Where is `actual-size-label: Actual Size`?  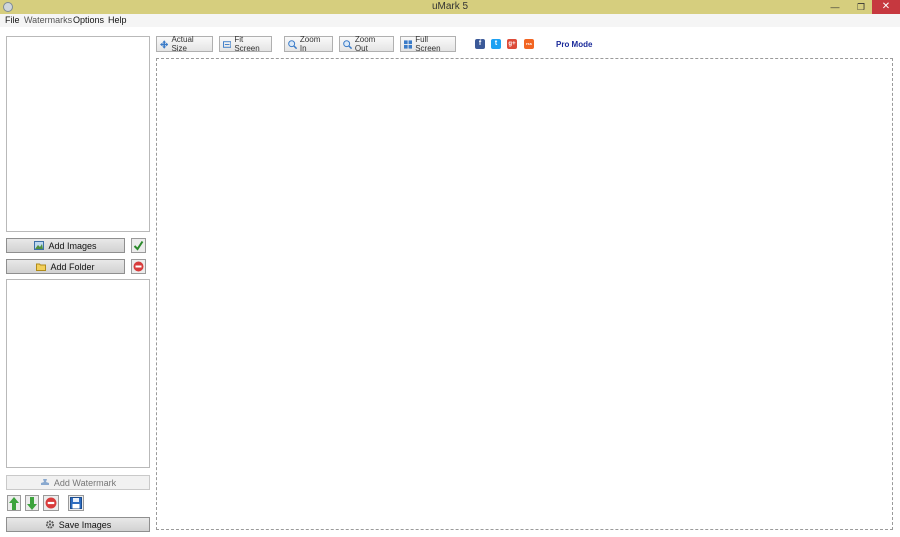 actual-size-label: Actual Size is located at coordinates (182, 44).